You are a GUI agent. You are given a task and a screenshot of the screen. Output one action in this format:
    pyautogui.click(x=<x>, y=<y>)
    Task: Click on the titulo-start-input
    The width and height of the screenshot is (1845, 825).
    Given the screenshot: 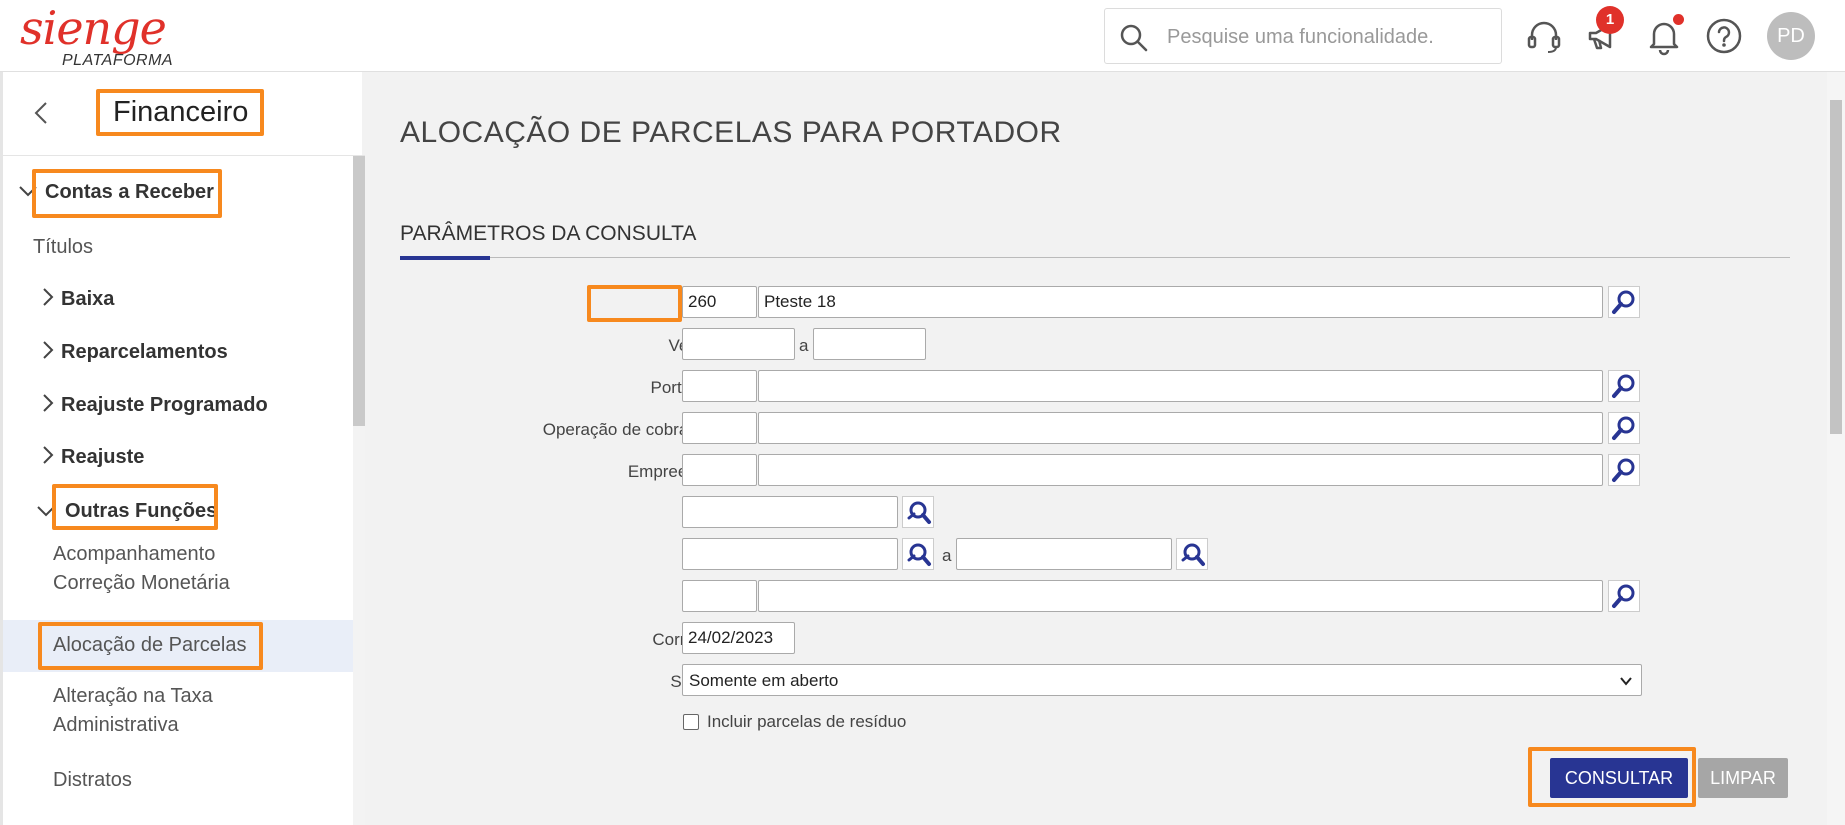 What is the action you would take?
    pyautogui.click(x=790, y=554)
    